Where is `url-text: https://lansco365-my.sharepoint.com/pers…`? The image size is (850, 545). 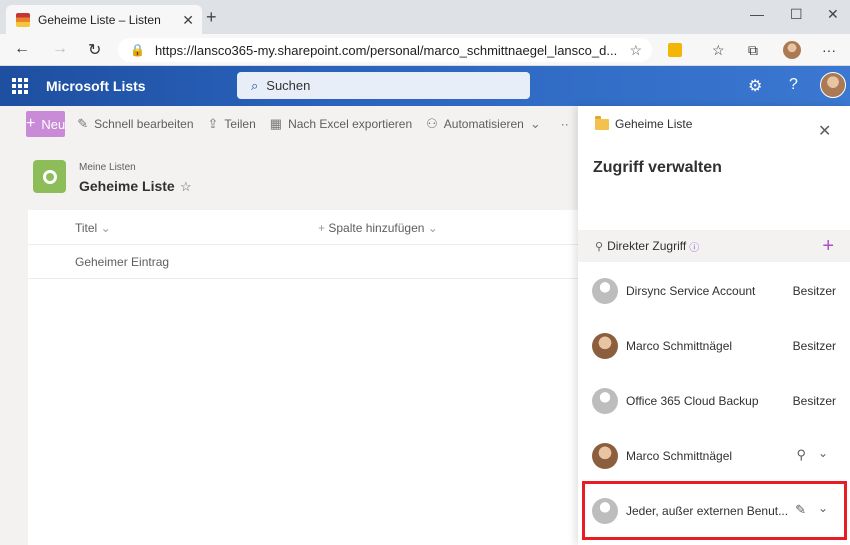
url-text: https://lansco365-my.sharepoint.com/pers… is located at coordinates (386, 50).